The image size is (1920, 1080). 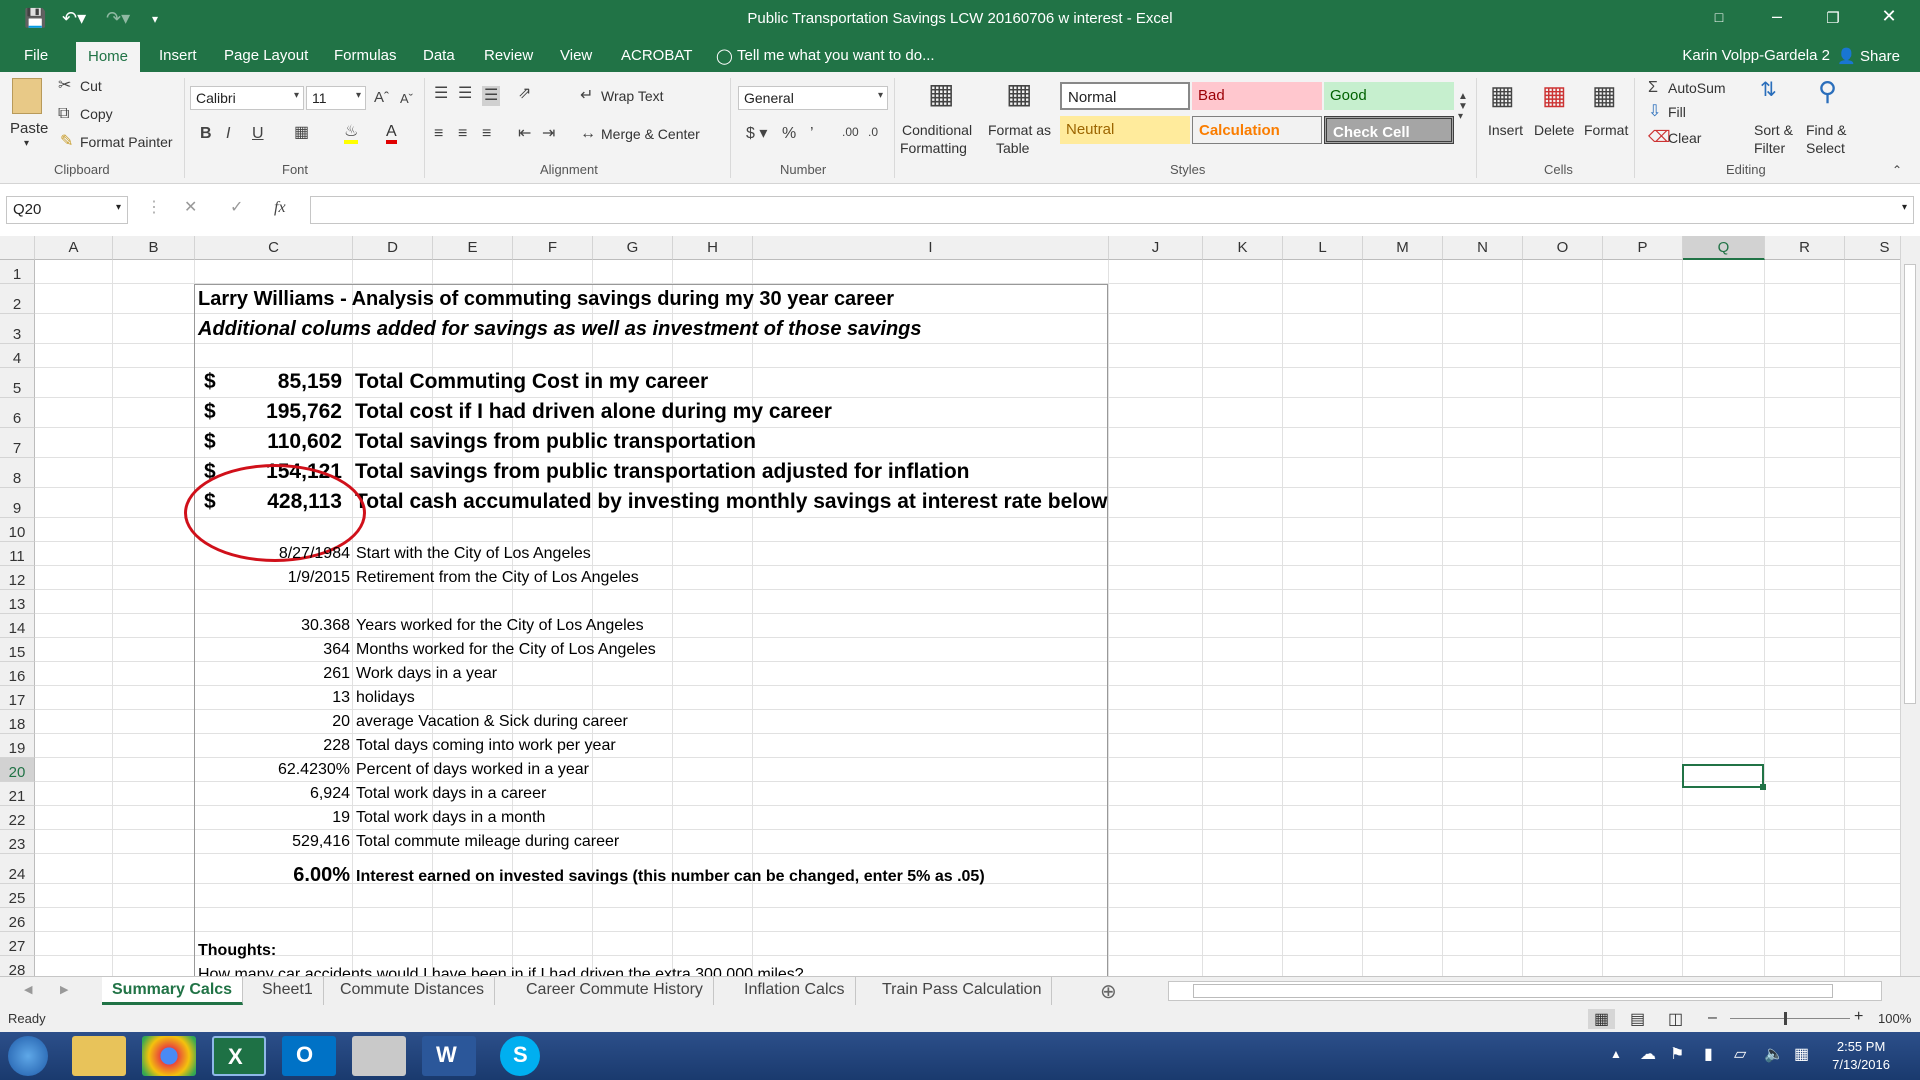 What do you see at coordinates (450, 818) in the screenshot?
I see `detail-label: Total work days in a month` at bounding box center [450, 818].